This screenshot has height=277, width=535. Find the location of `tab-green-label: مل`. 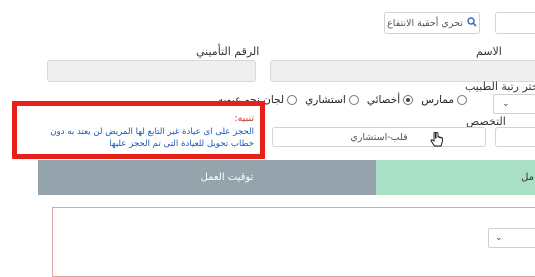

tab-green-label: مل is located at coordinates (527, 177).